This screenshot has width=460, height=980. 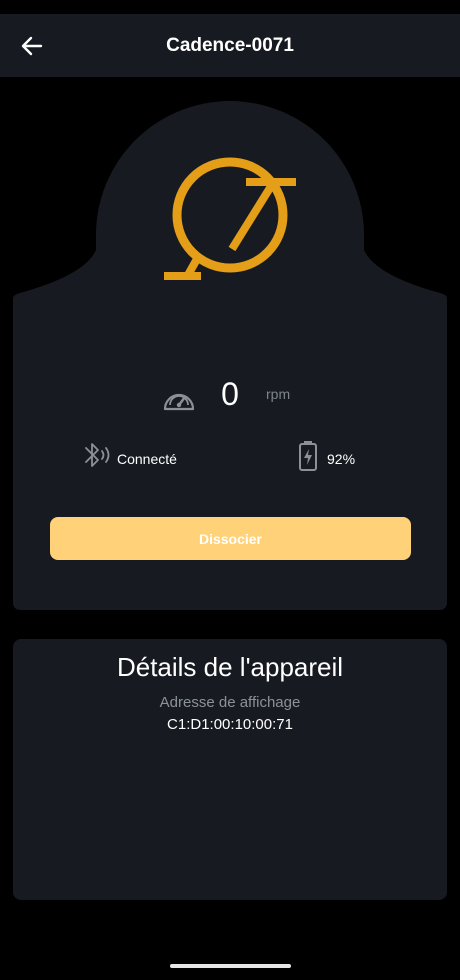 I want to click on connection-status-row: Connecté 92%, so click(x=230, y=458).